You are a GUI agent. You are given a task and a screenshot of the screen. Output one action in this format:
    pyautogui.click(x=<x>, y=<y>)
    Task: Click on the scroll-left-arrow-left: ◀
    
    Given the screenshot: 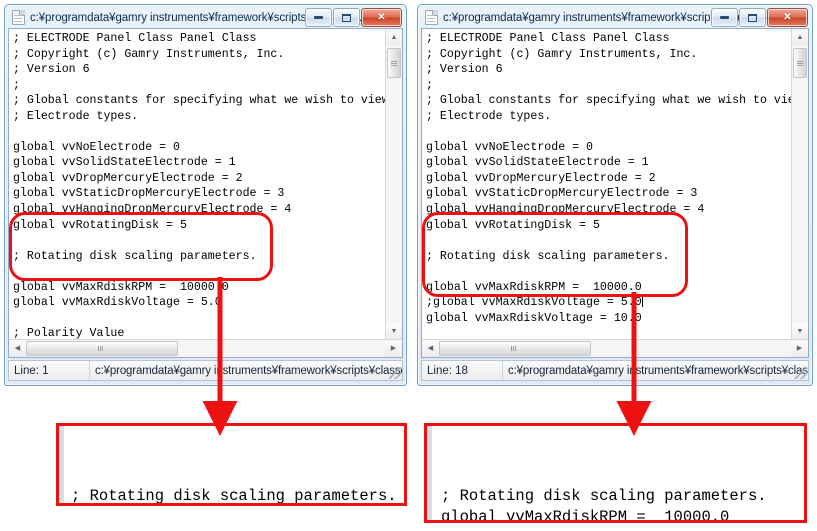 What is the action you would take?
    pyautogui.click(x=17, y=348)
    